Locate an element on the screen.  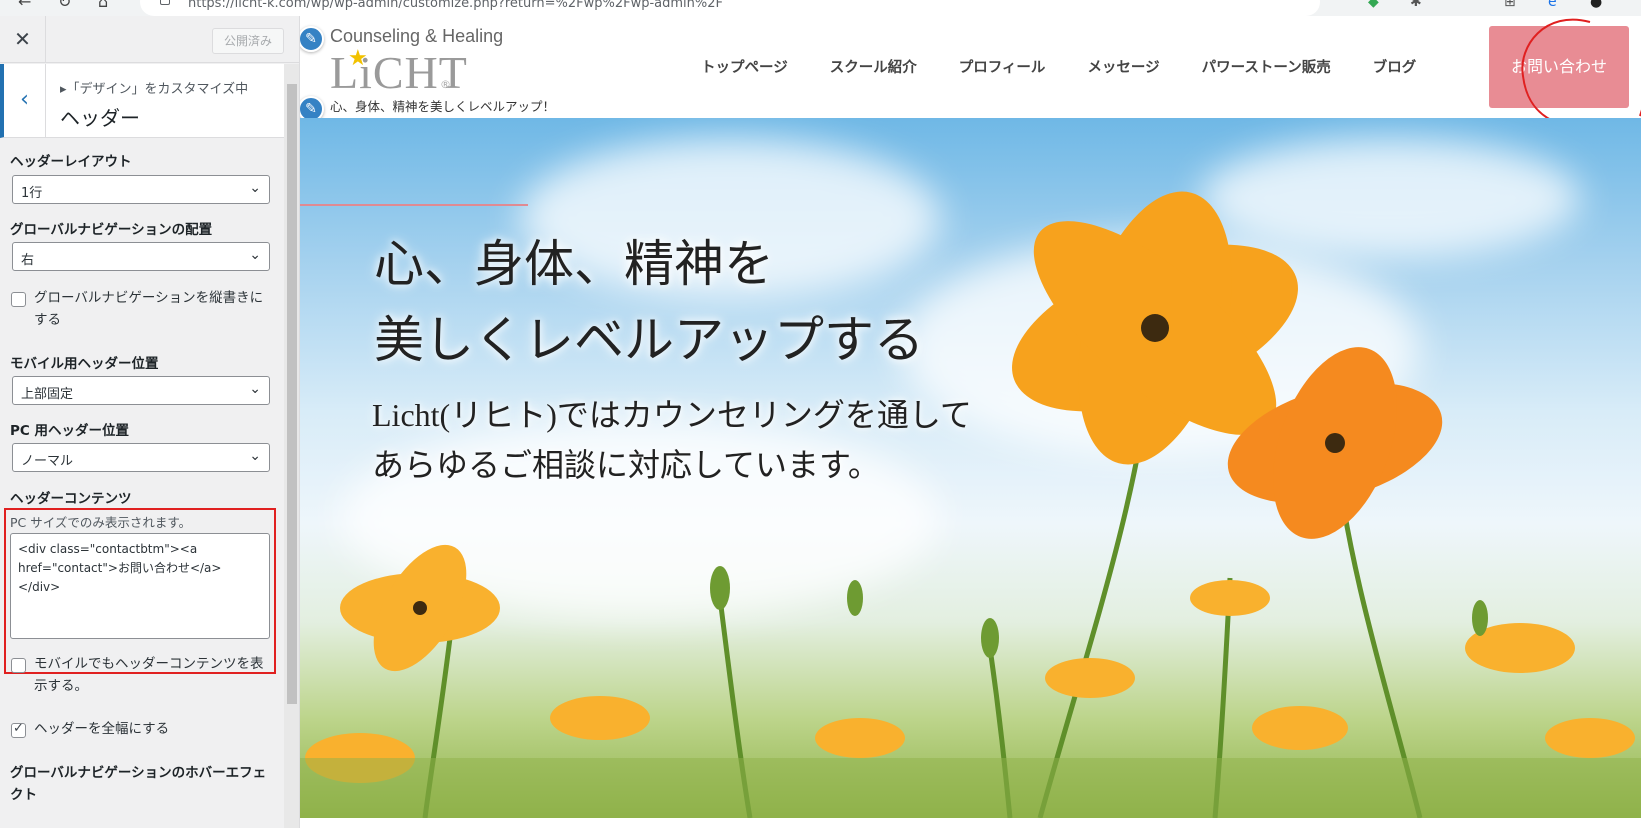
nav-item-top: トップページ is located at coordinates (744, 66).